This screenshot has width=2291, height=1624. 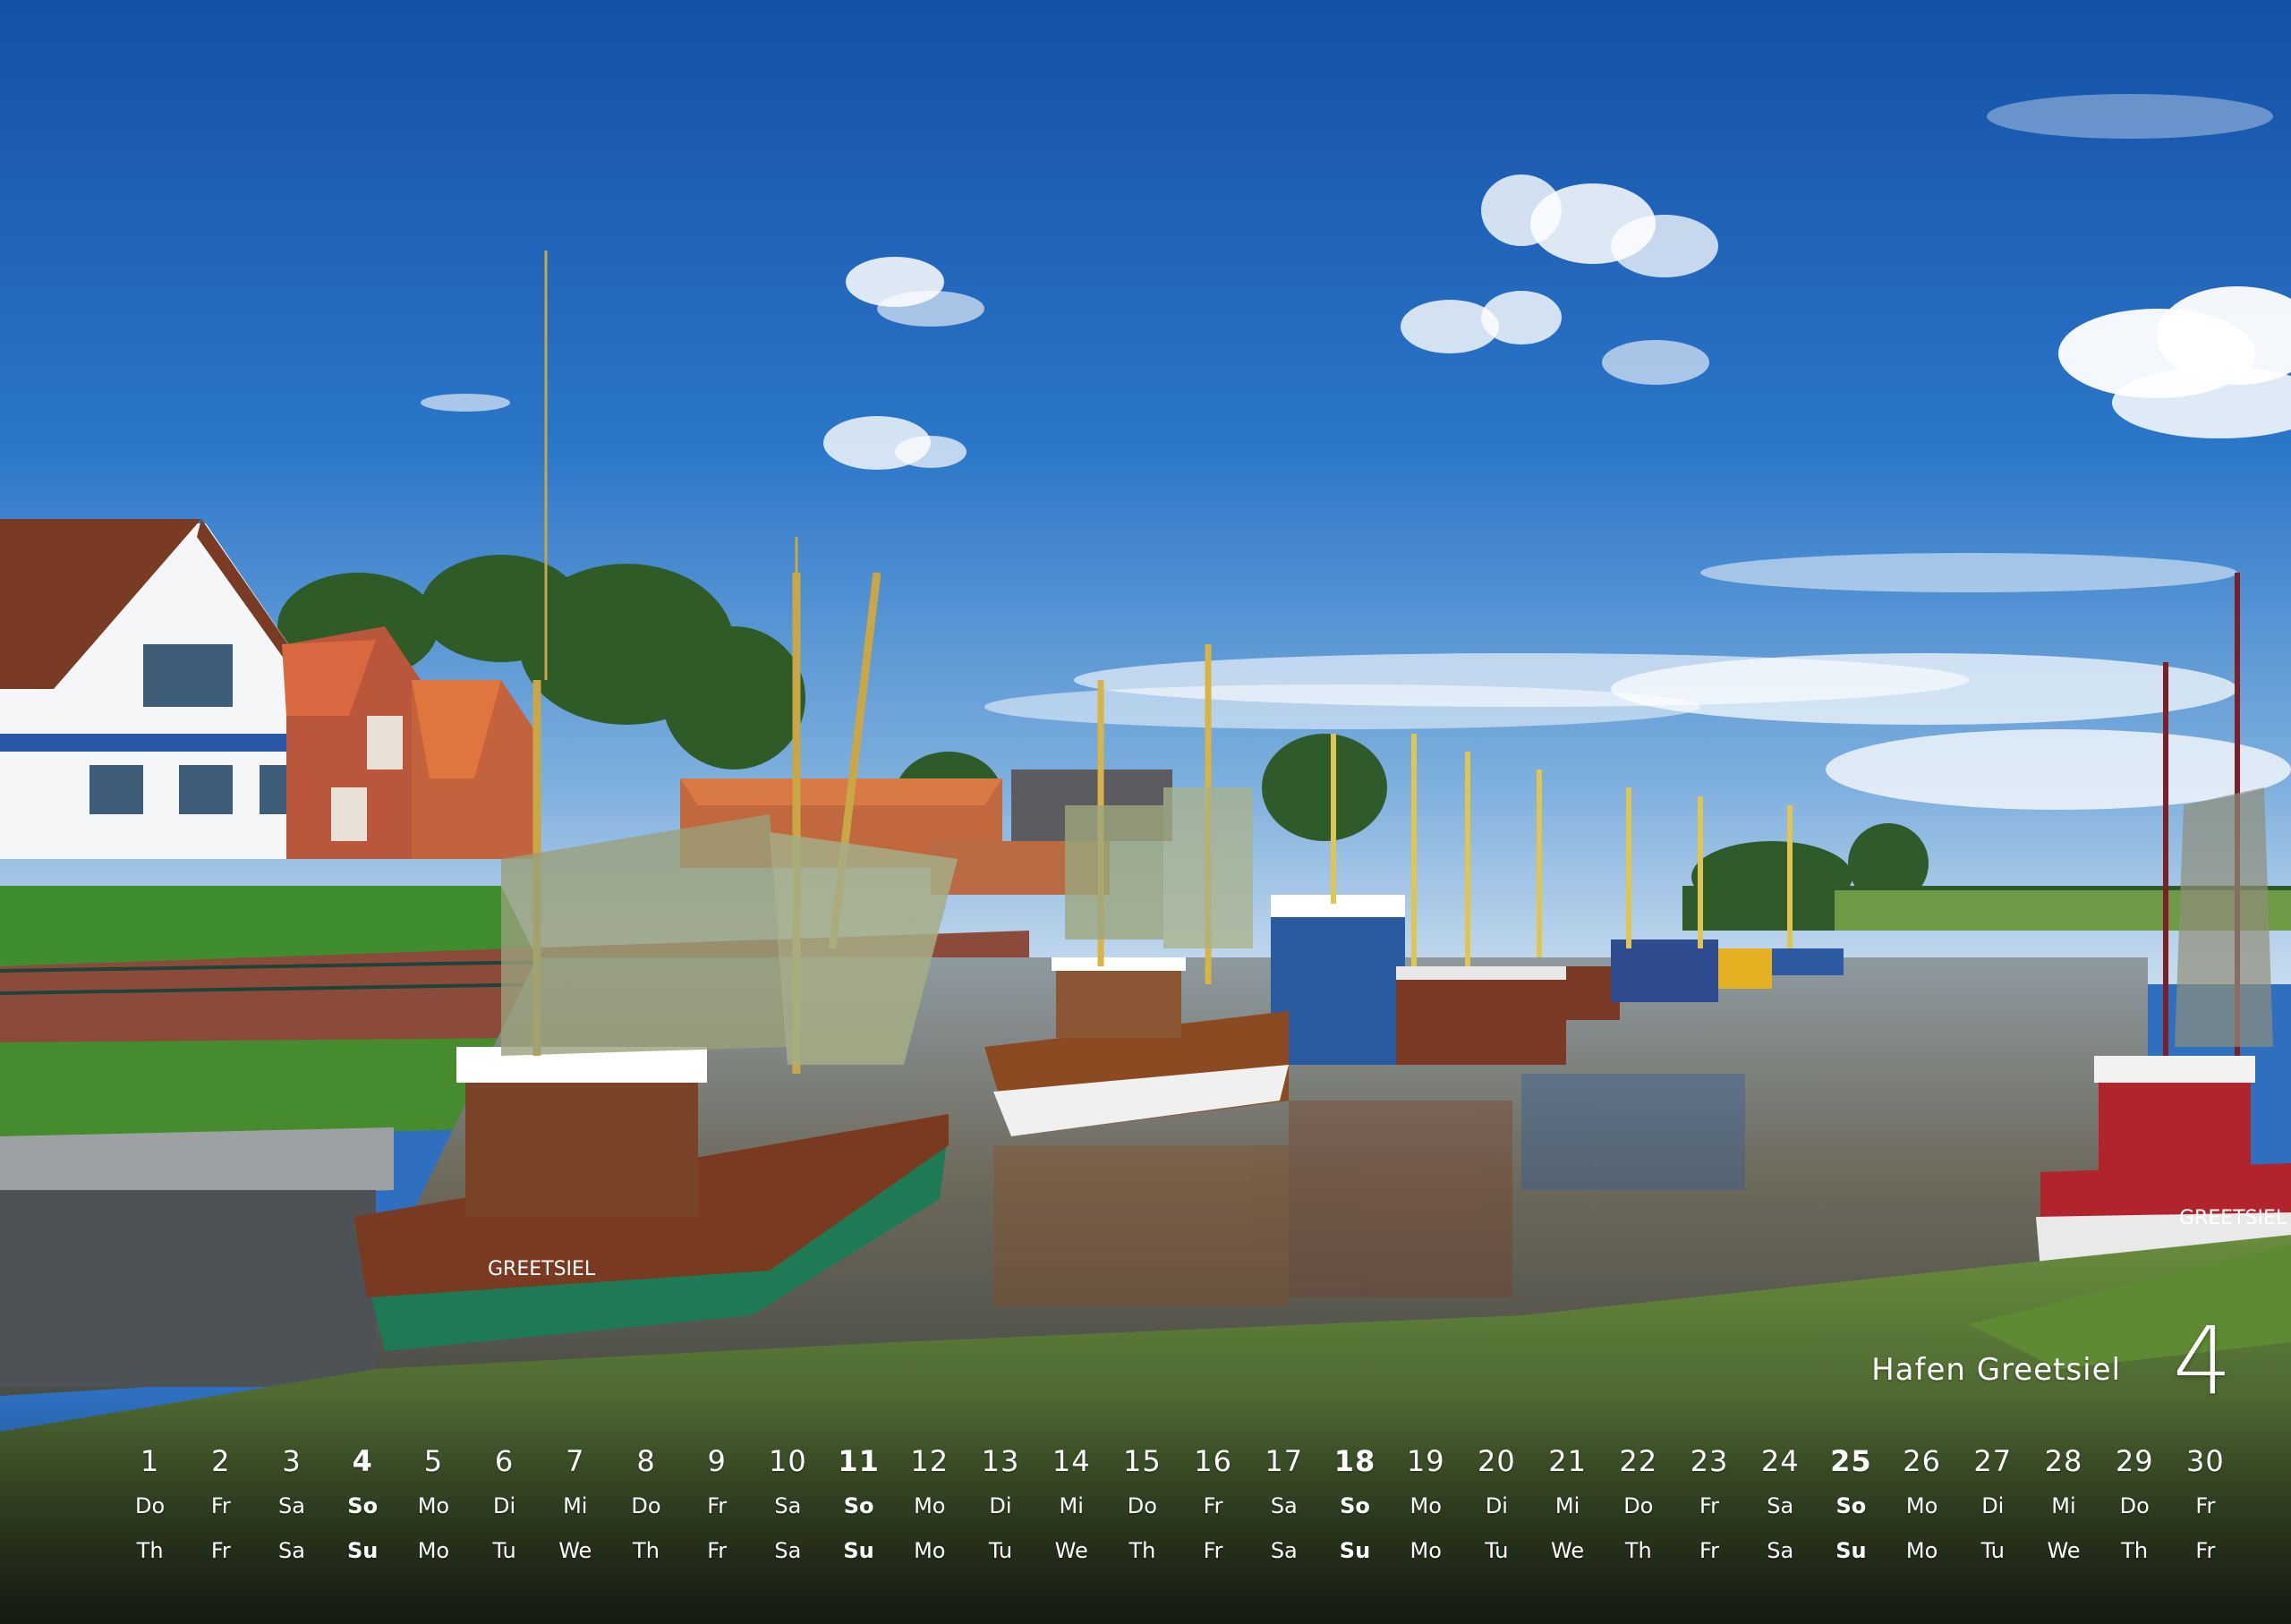 I want to click on day-number: 2, so click(x=221, y=1461).